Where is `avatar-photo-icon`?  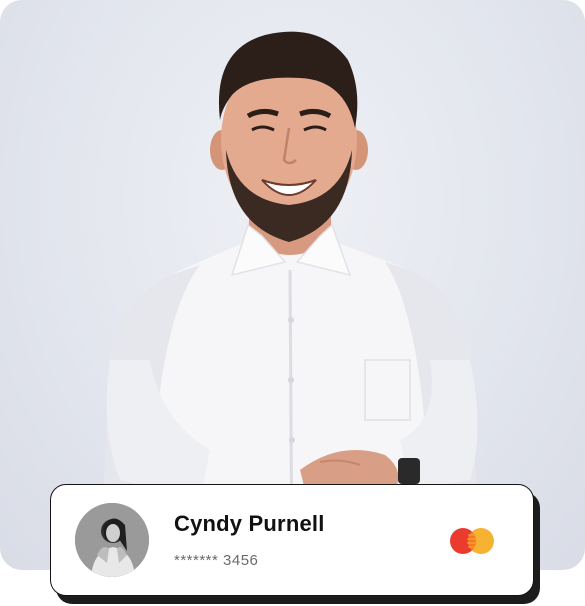 avatar-photo-icon is located at coordinates (112, 540).